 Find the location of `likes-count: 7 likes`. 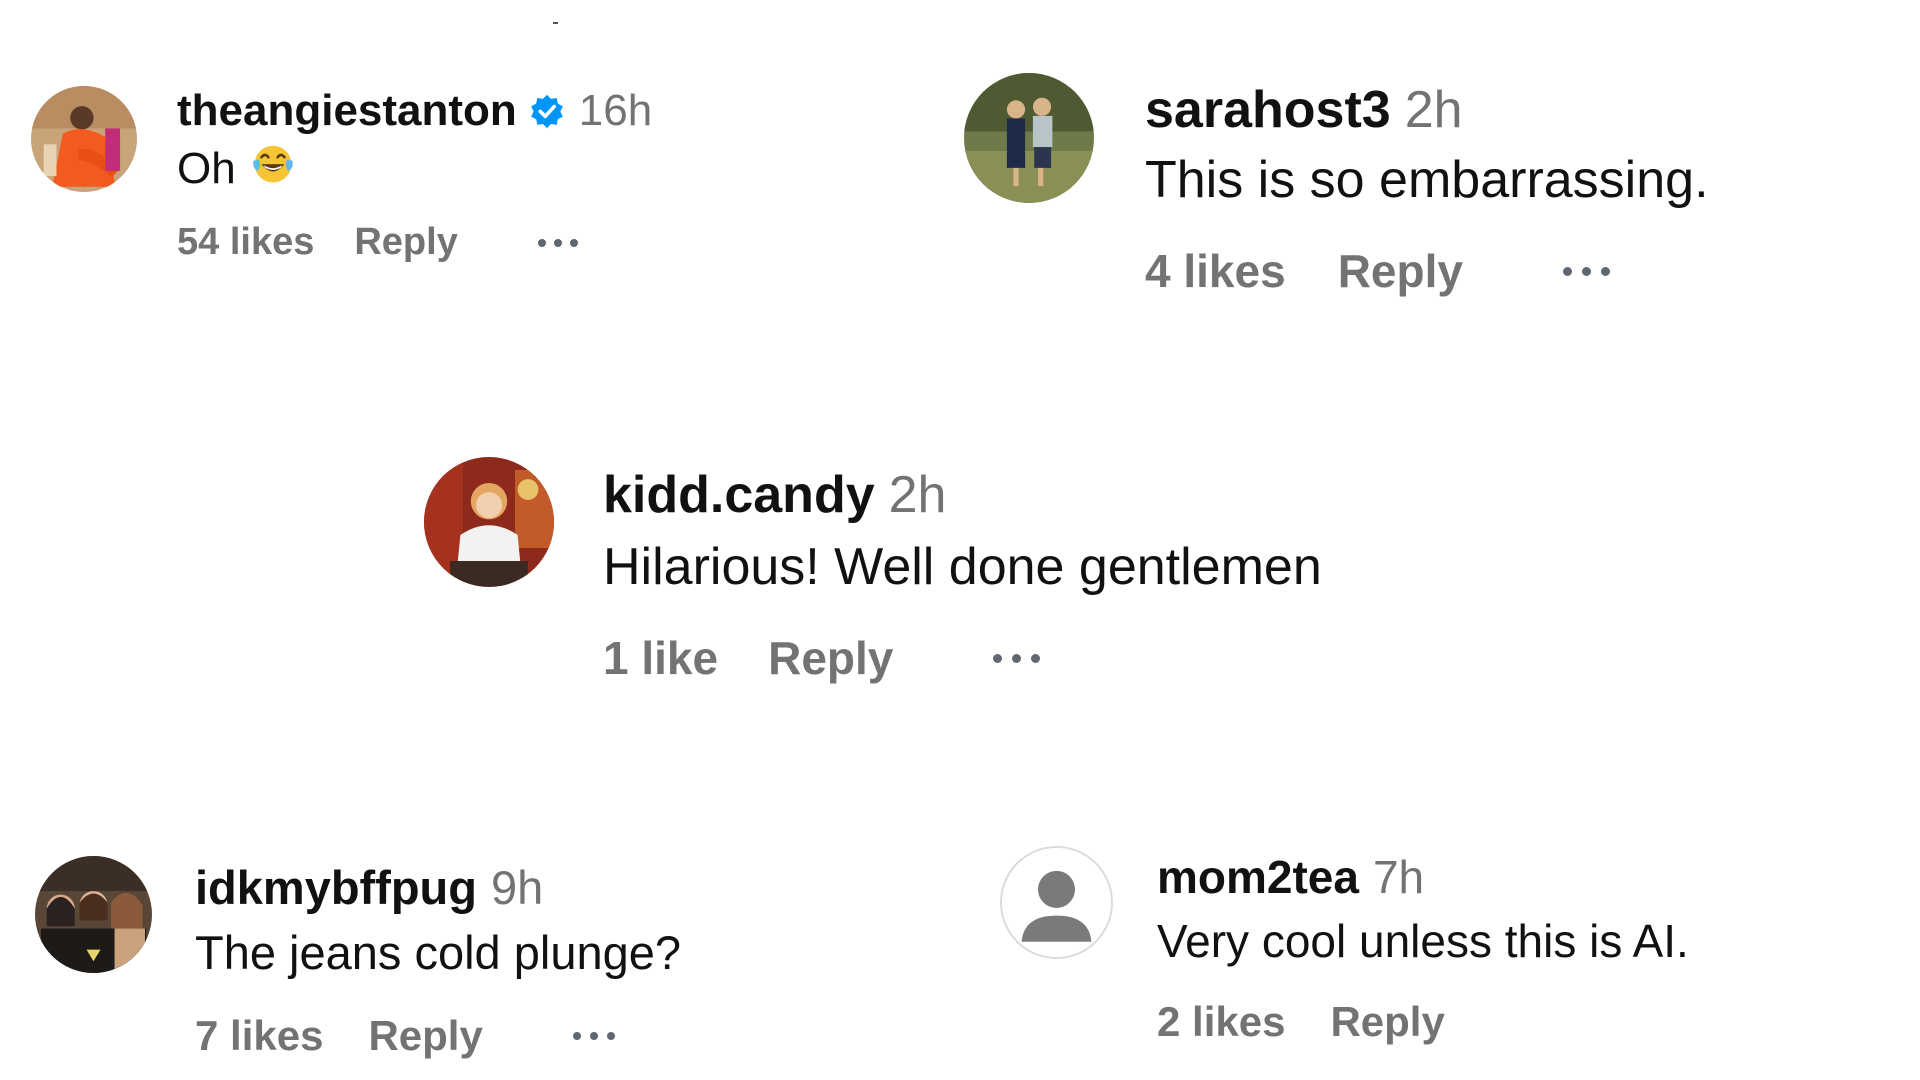

likes-count: 7 likes is located at coordinates (259, 1036).